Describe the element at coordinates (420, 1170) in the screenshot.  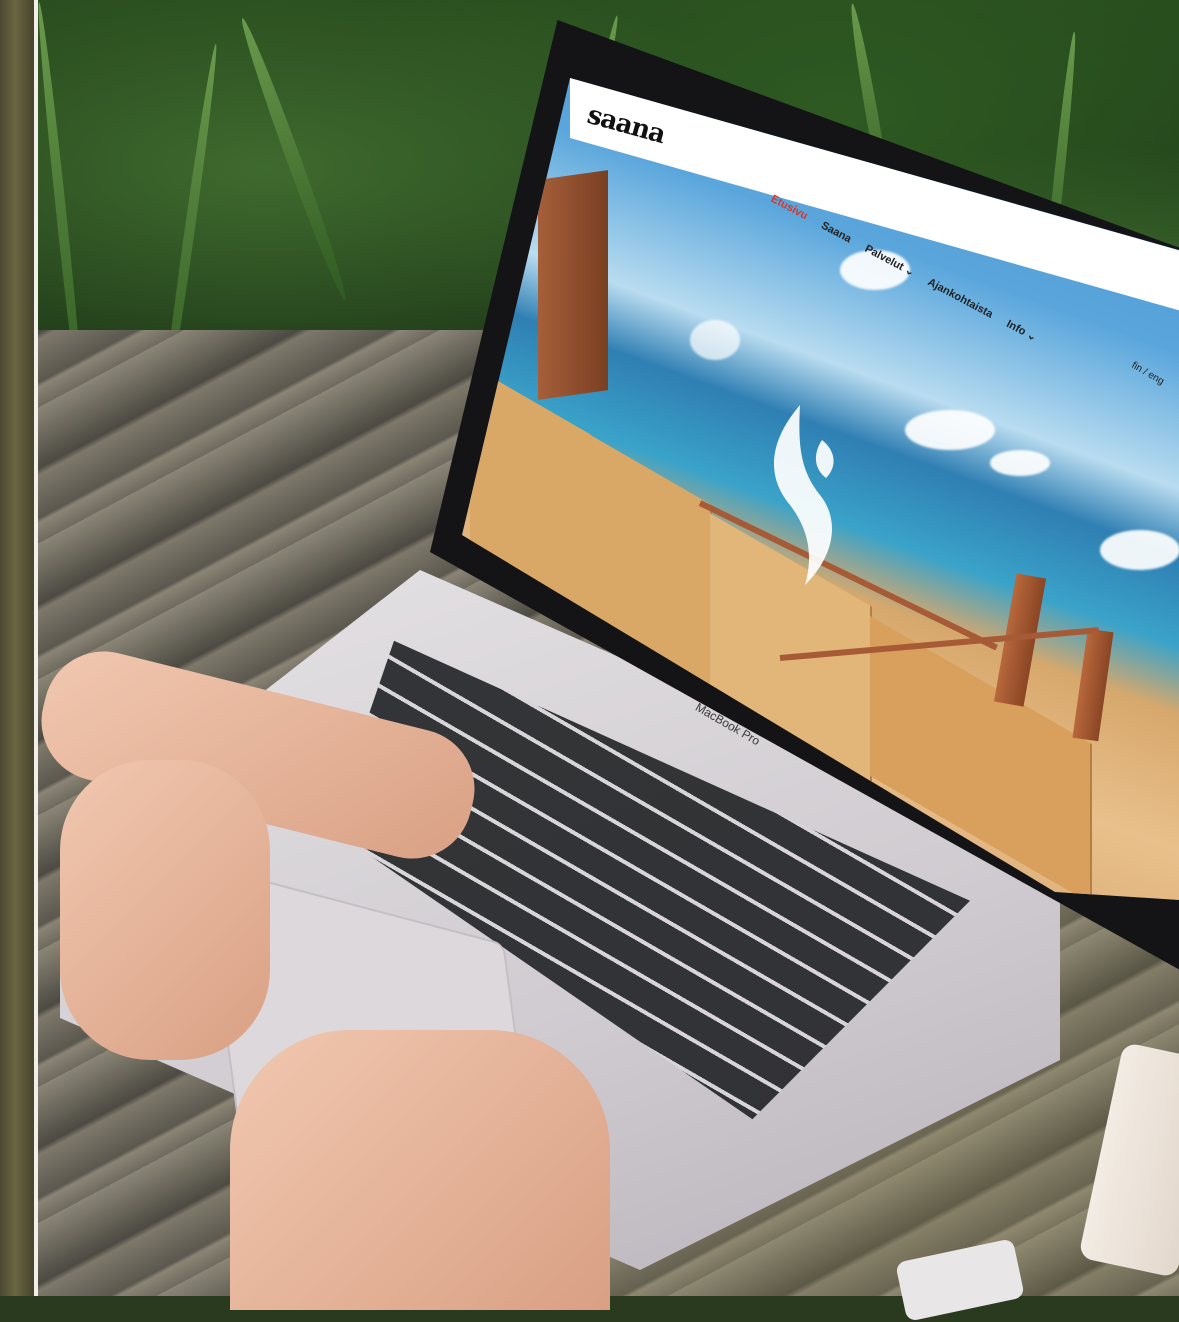
I see `right-hand` at that location.